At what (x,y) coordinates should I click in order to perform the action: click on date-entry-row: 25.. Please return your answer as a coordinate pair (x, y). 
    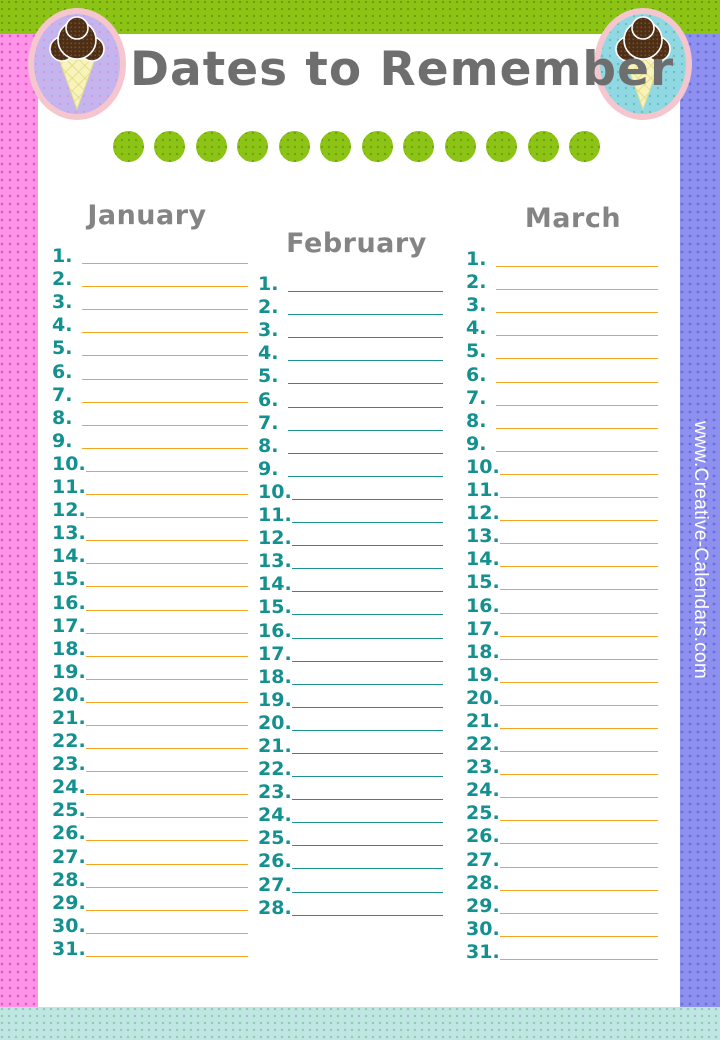
    Looking at the image, I should click on (350, 836).